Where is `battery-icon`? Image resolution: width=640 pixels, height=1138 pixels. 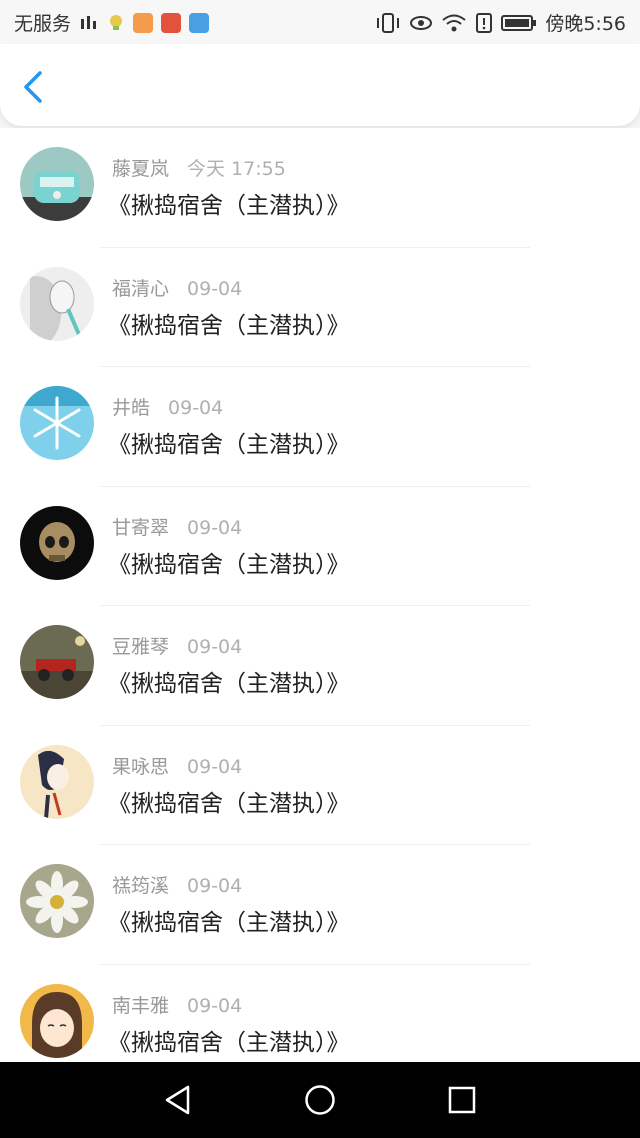
battery-icon is located at coordinates (519, 22).